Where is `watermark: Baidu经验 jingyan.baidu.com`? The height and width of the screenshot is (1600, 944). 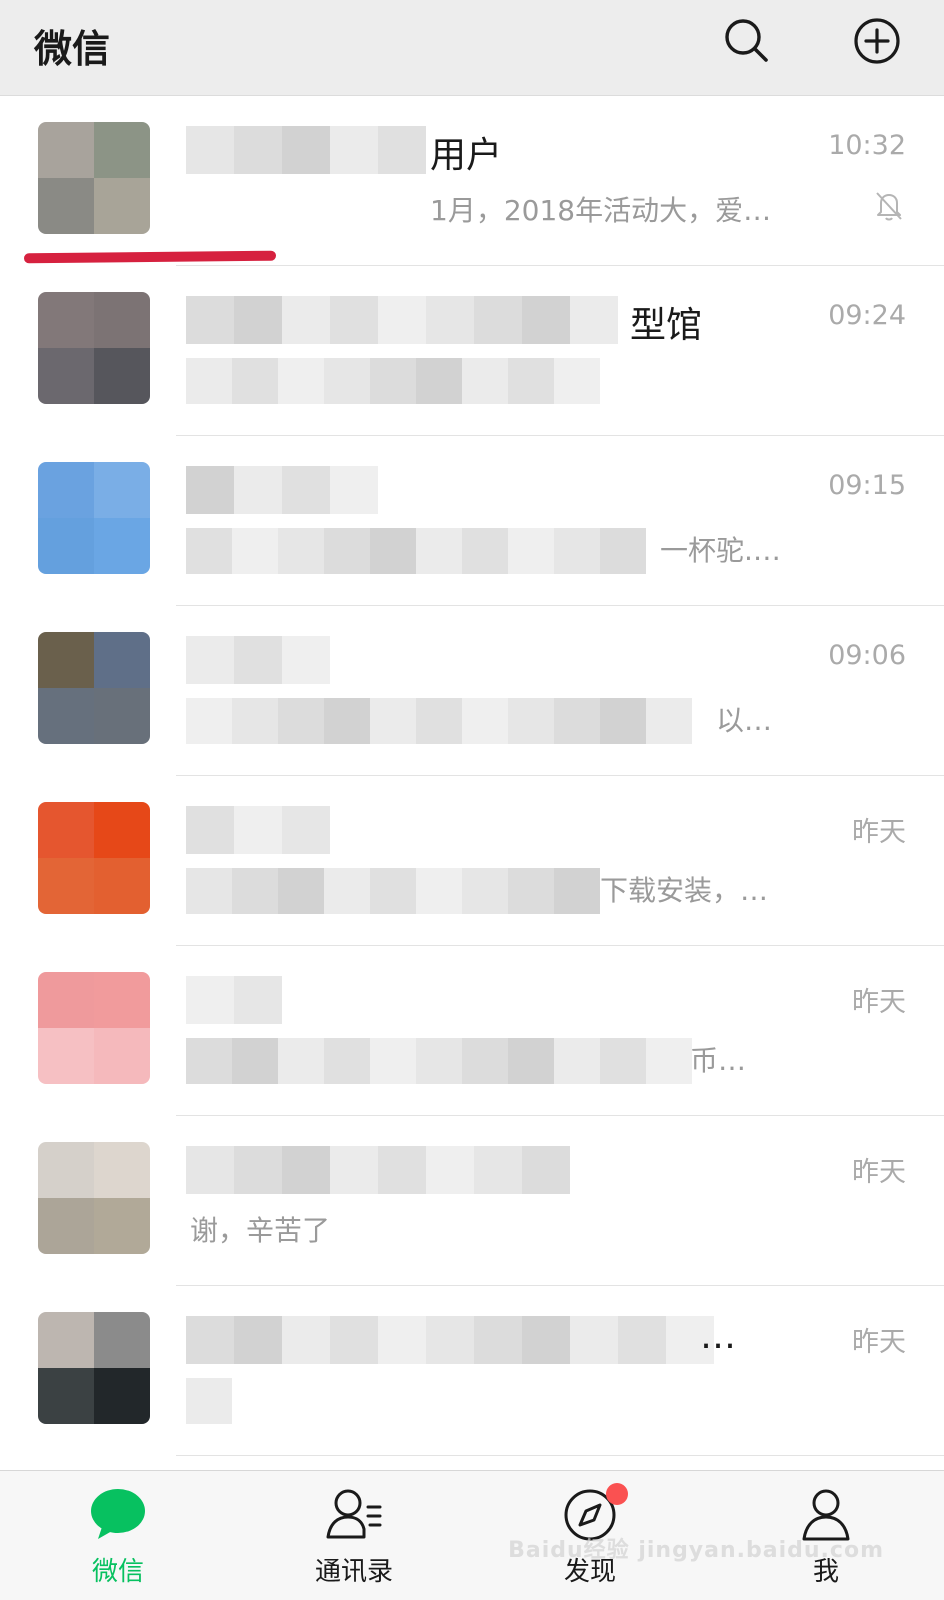
watermark: Baidu经验 jingyan.baidu.com is located at coordinates (696, 1550).